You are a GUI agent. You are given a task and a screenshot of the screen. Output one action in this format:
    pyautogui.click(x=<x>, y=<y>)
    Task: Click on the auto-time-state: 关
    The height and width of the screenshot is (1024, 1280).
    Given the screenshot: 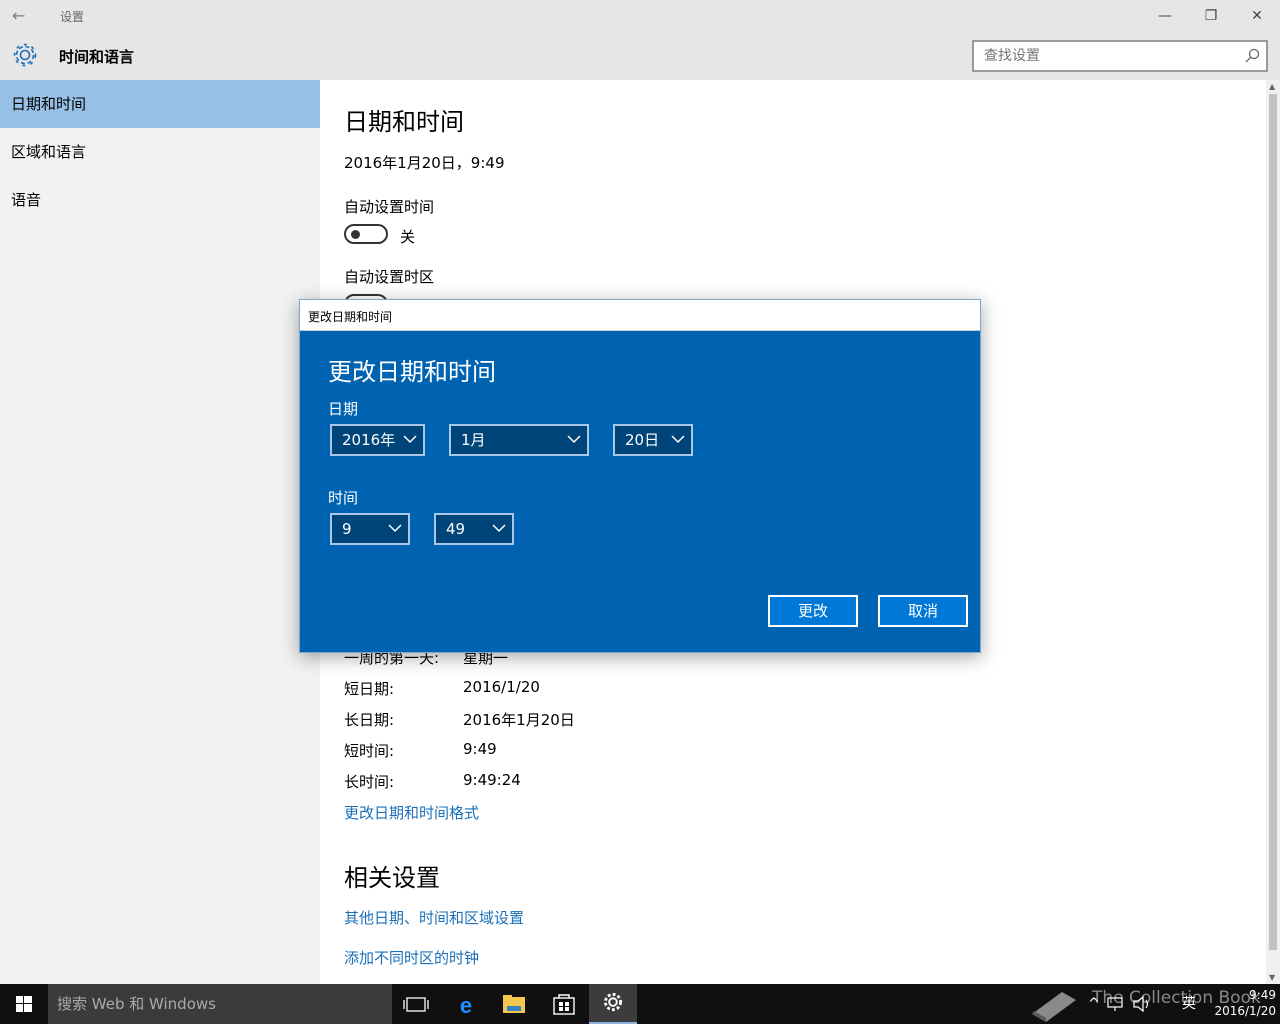 What is the action you would take?
    pyautogui.click(x=408, y=237)
    